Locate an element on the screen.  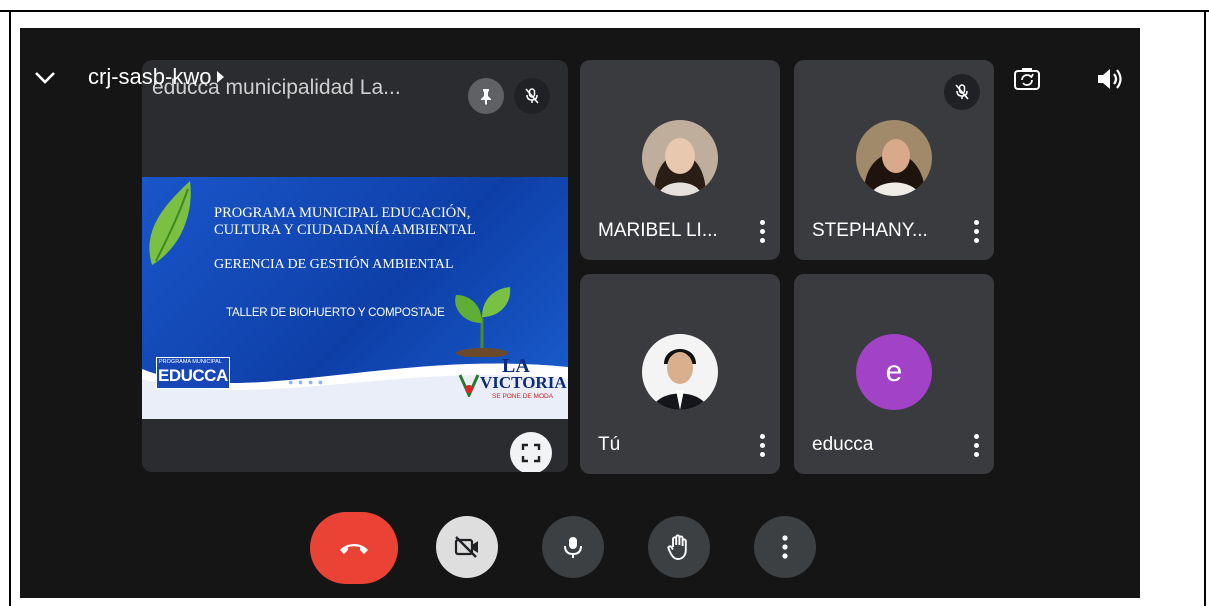
participant-muted-indicator is located at coordinates (962, 92).